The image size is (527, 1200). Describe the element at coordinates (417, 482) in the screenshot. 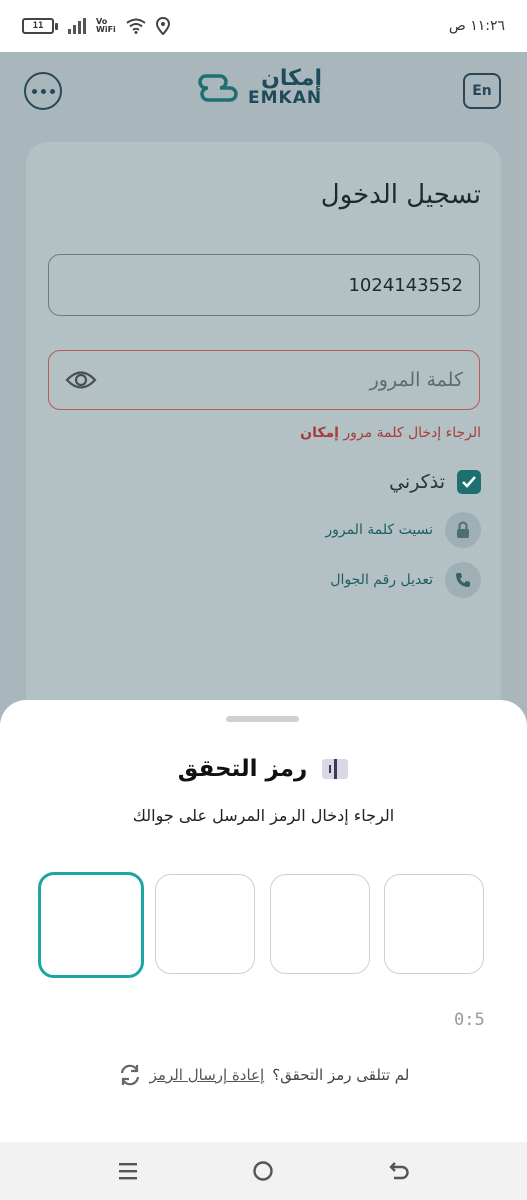

I see `remember-me-label: تذكرني` at that location.